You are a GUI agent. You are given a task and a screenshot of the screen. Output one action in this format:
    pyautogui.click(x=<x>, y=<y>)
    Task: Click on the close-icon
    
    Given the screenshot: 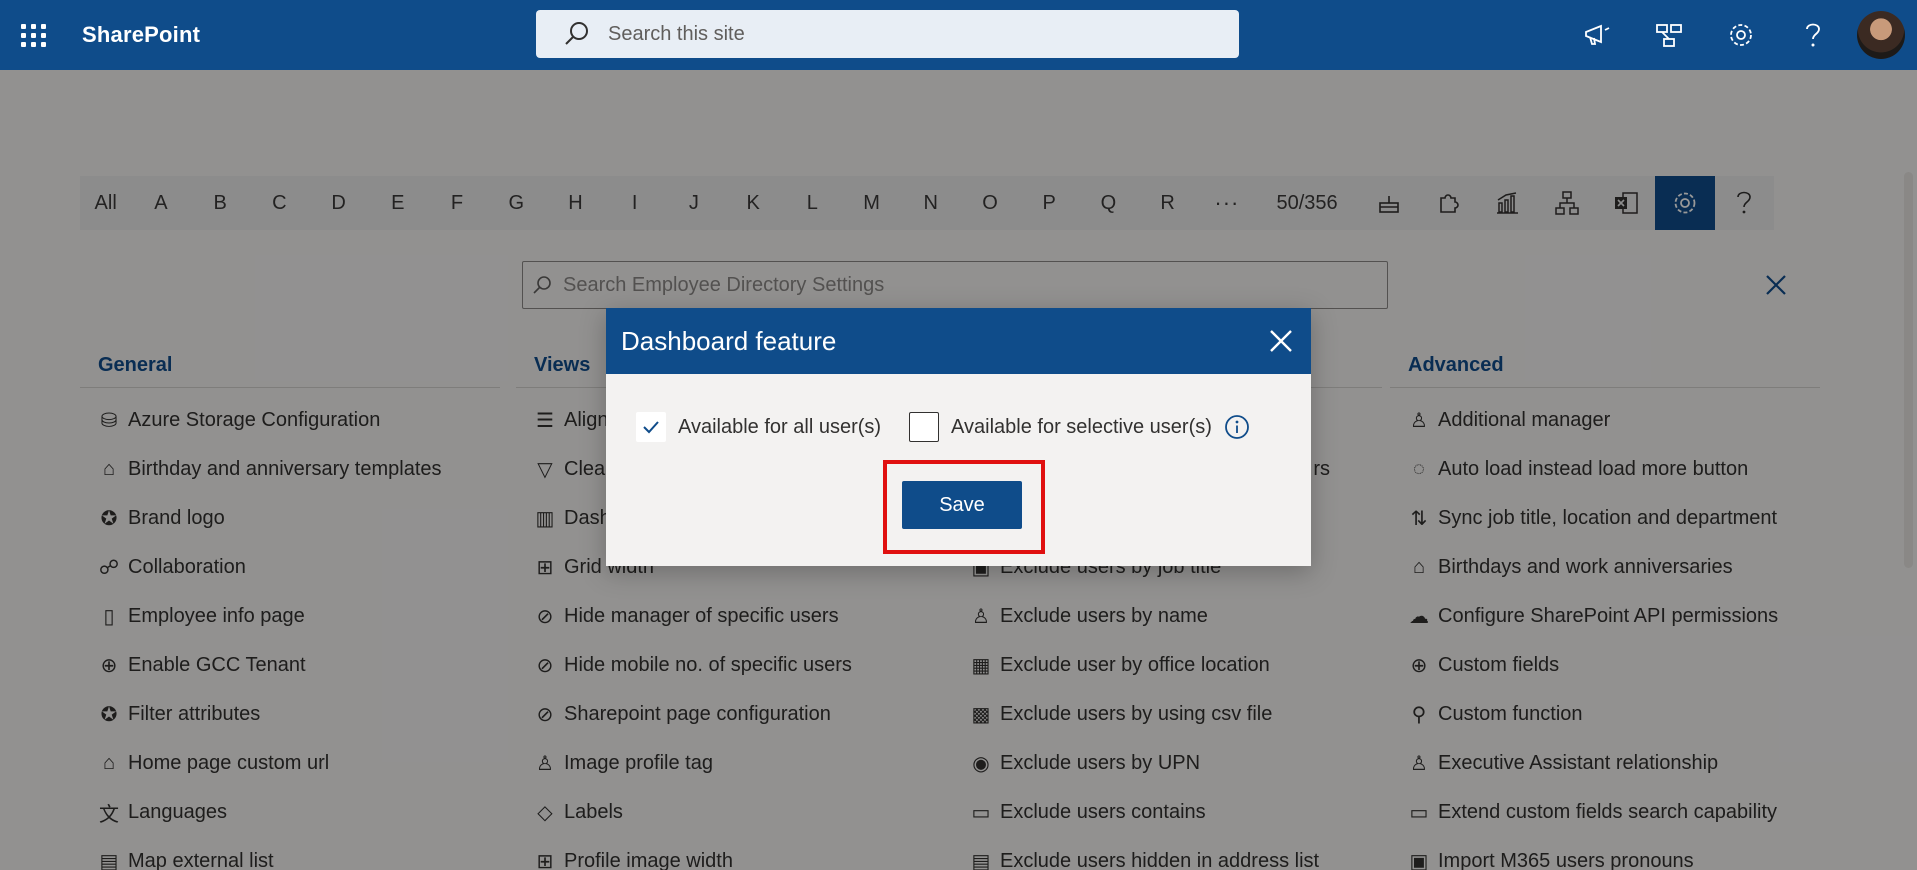 What is the action you would take?
    pyautogui.click(x=1281, y=341)
    